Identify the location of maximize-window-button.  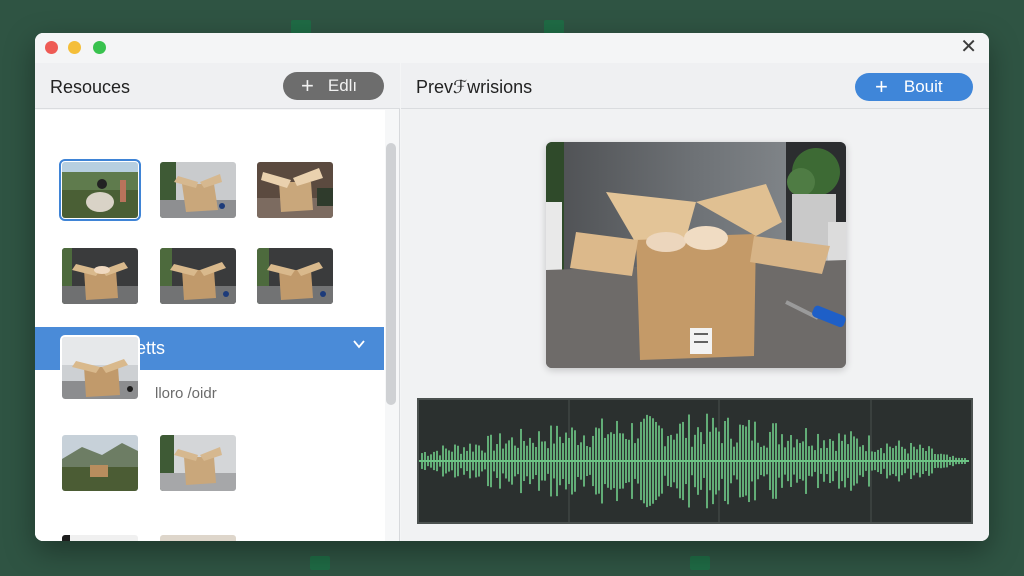
(99, 47).